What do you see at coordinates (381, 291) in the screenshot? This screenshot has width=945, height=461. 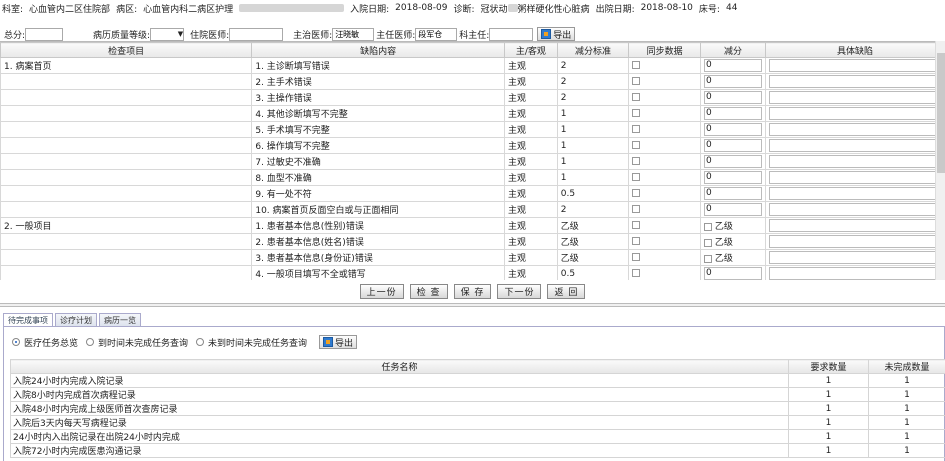 I see `prev-button: 上一份` at bounding box center [381, 291].